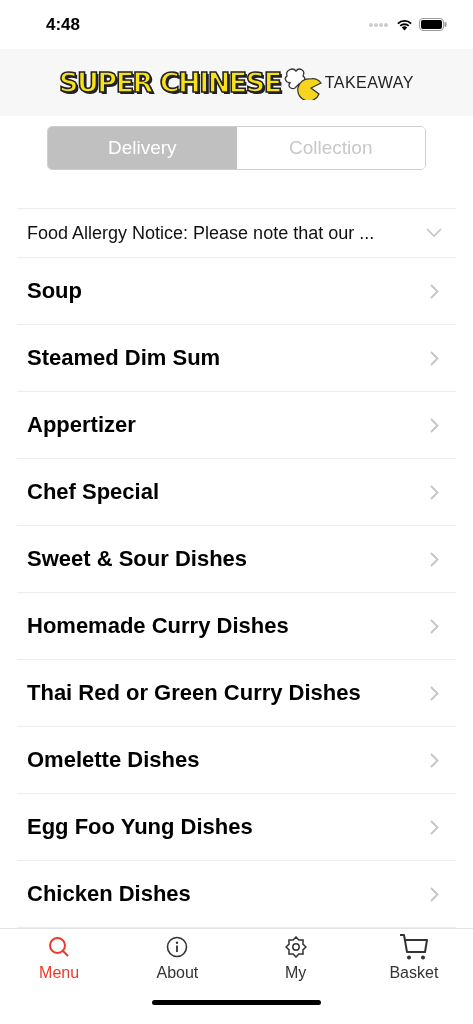 This screenshot has width=473, height=1024. Describe the element at coordinates (413, 947) in the screenshot. I see `cart-icon` at that location.